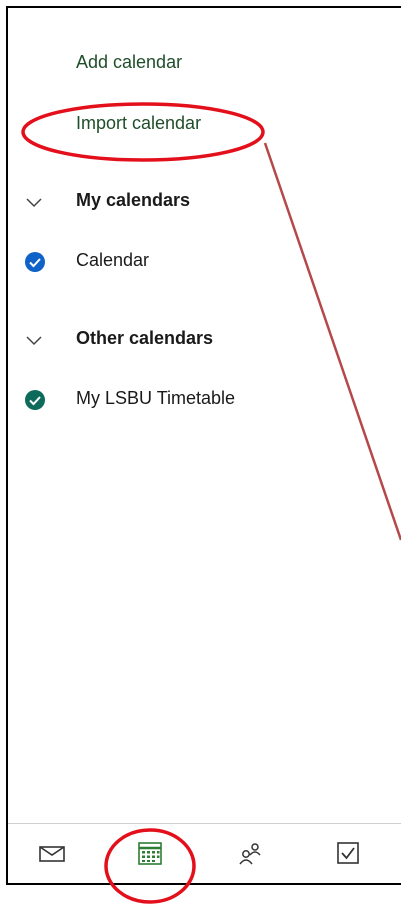 The width and height of the screenshot is (401, 904). I want to click on calendar-nav-button, so click(150, 853).